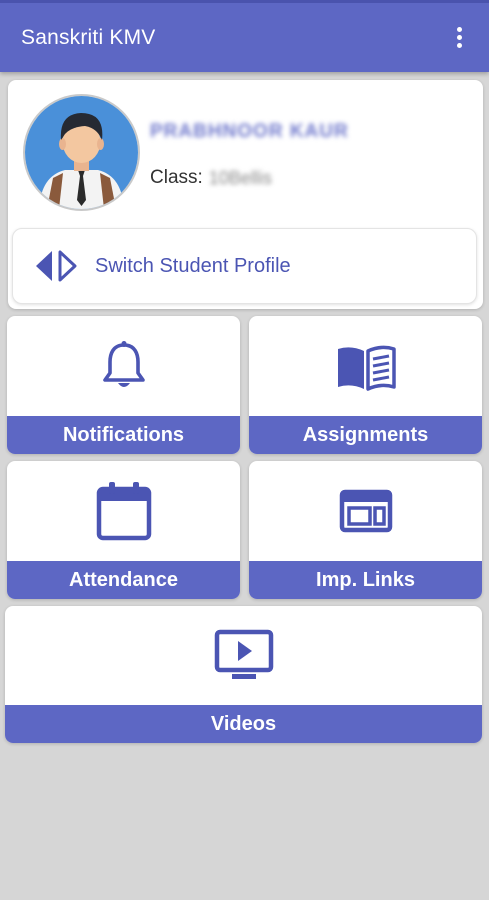 The image size is (489, 900). Describe the element at coordinates (366, 368) in the screenshot. I see `book-open-icon` at that location.